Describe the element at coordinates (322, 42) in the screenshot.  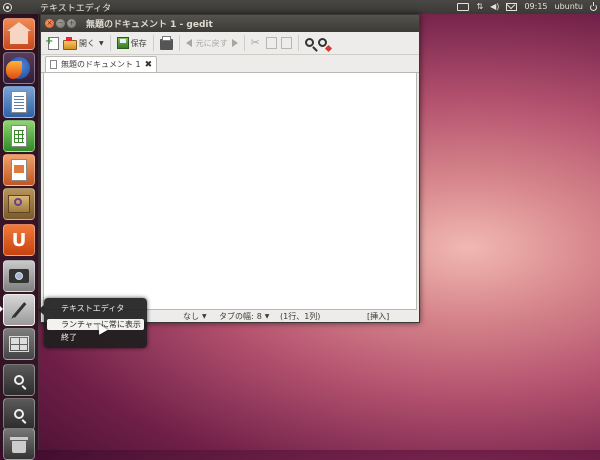
I see `search-replace-icon` at that location.